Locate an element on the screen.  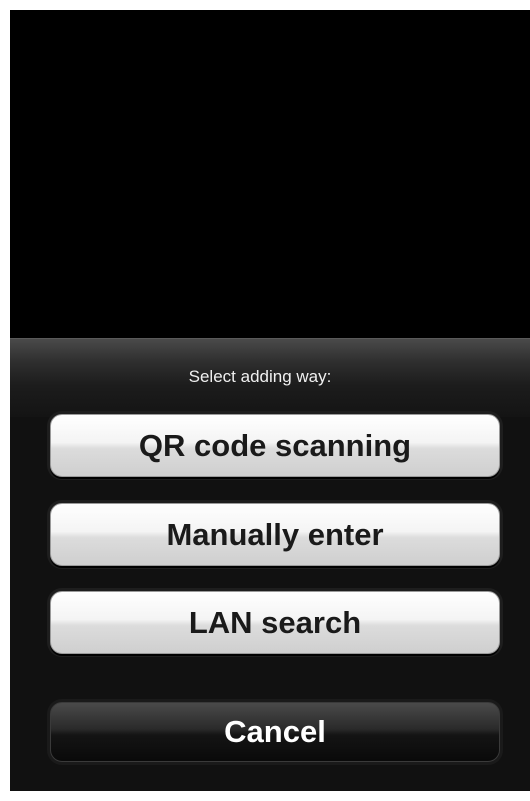
qr-code-scanning-button: QR code scanning is located at coordinates (275, 445).